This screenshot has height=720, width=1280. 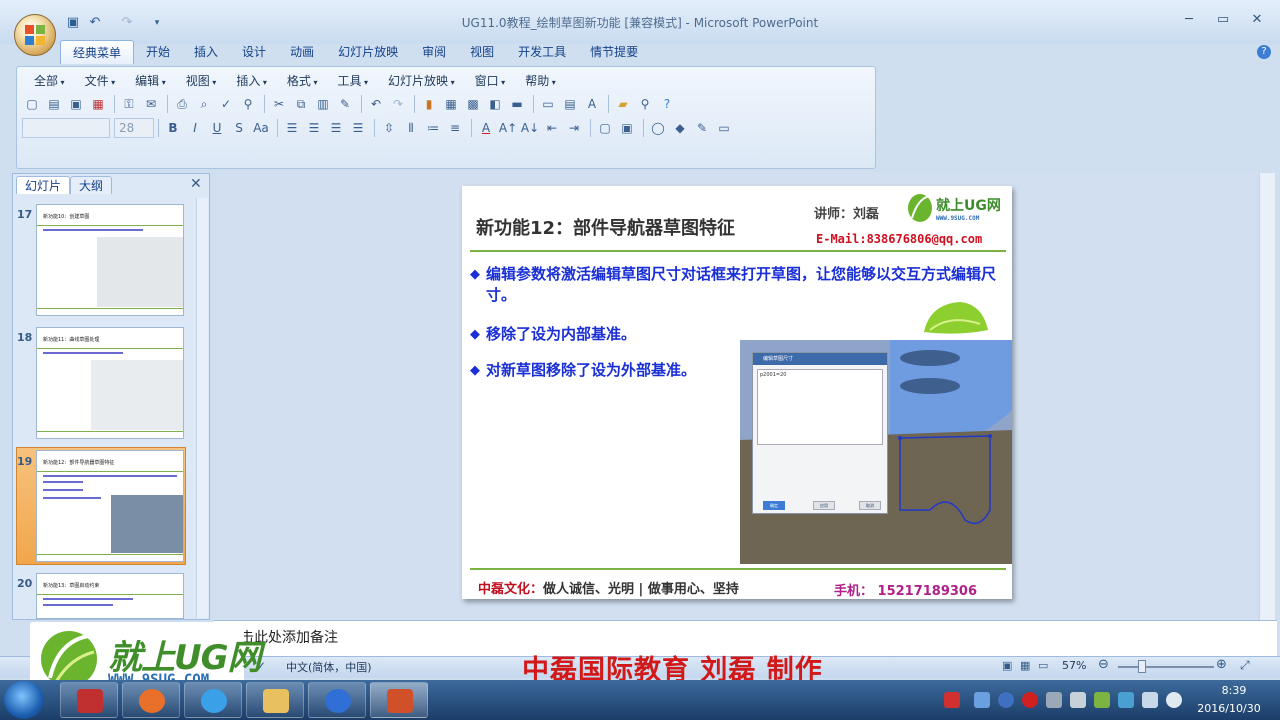 What do you see at coordinates (1142, 666) in the screenshot?
I see `zoom-slider-thumb` at bounding box center [1142, 666].